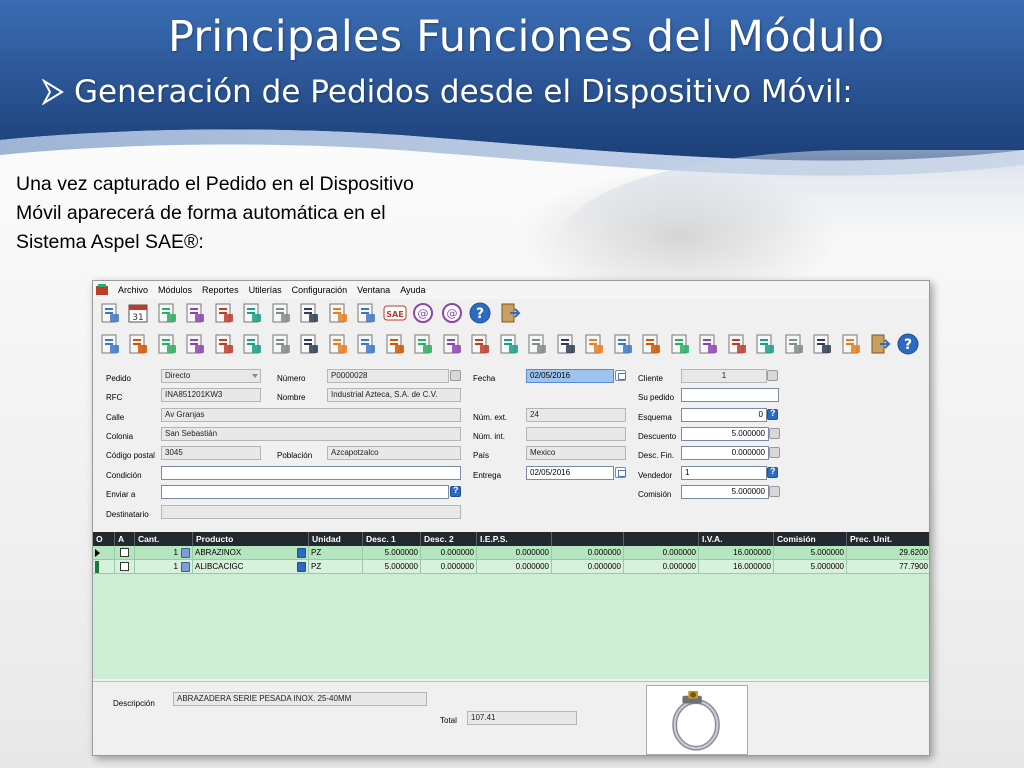 This screenshot has width=1024, height=768. What do you see at coordinates (280, 315) in the screenshot?
I see `edit-button` at bounding box center [280, 315].